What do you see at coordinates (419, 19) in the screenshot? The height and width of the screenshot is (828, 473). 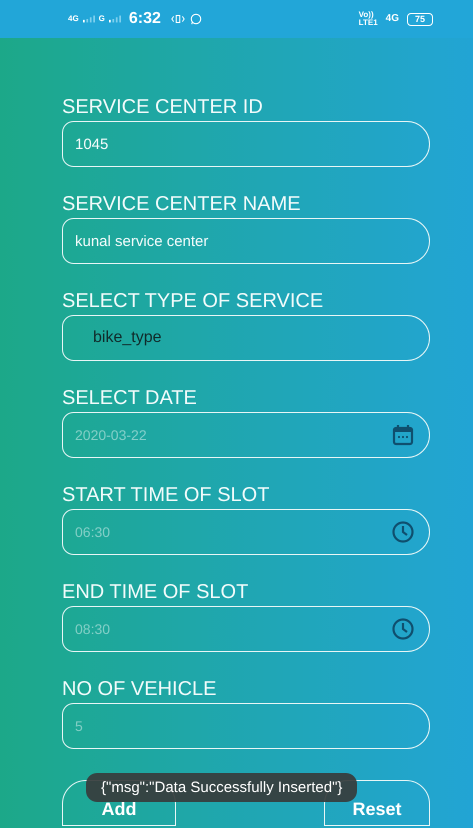 I see `battery-indicator: 75` at bounding box center [419, 19].